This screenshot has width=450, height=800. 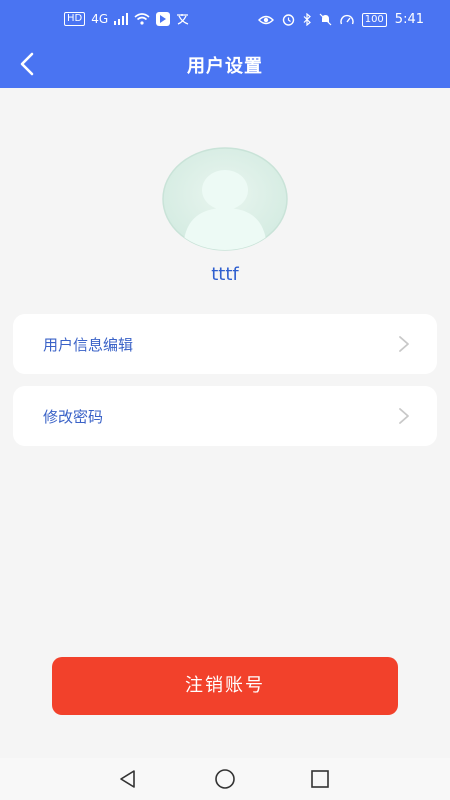 I want to click on top-nav-bar: 用户设置, so click(x=225, y=64).